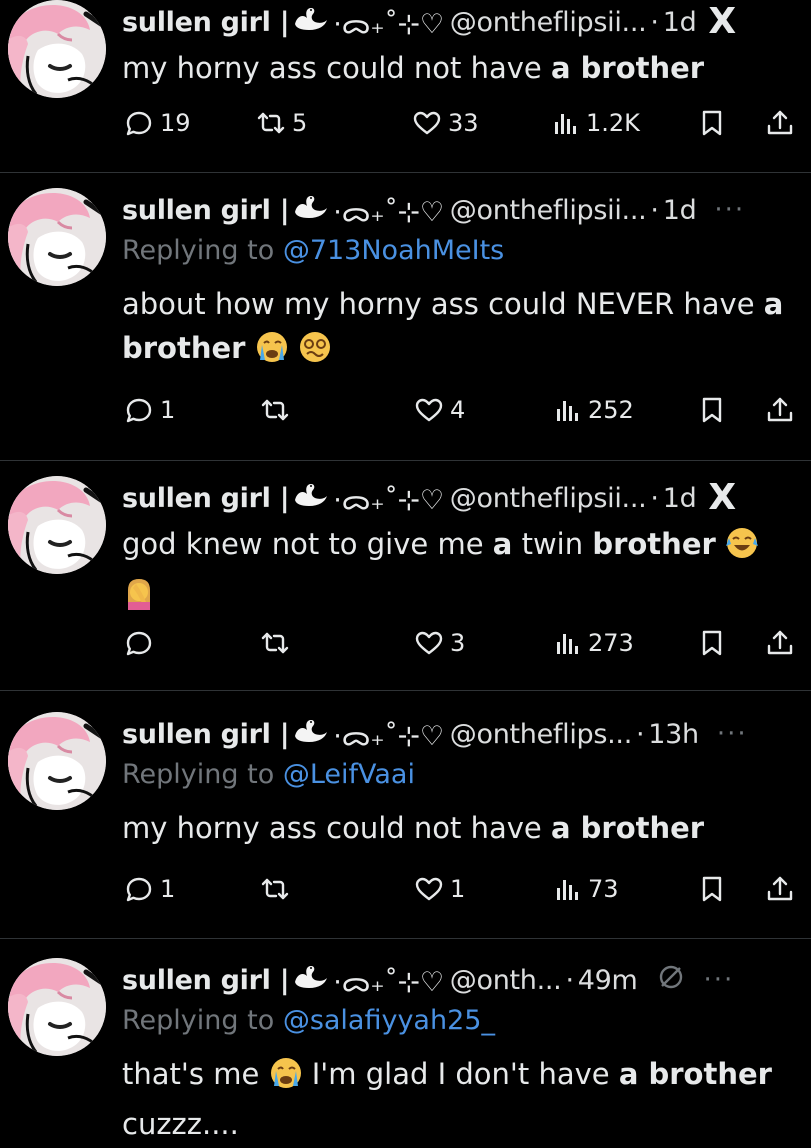 Image resolution: width=811 pixels, height=1148 pixels. I want to click on retweet-button: 5, so click(281, 123).